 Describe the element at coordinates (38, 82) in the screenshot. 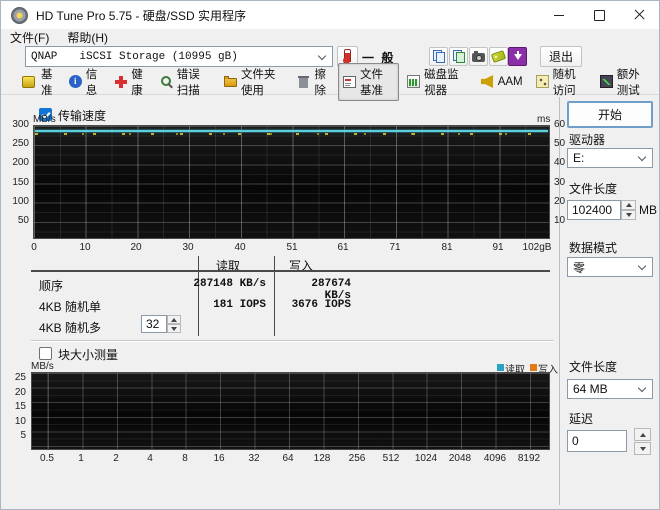

I see `tab-benchmark: 基准` at that location.